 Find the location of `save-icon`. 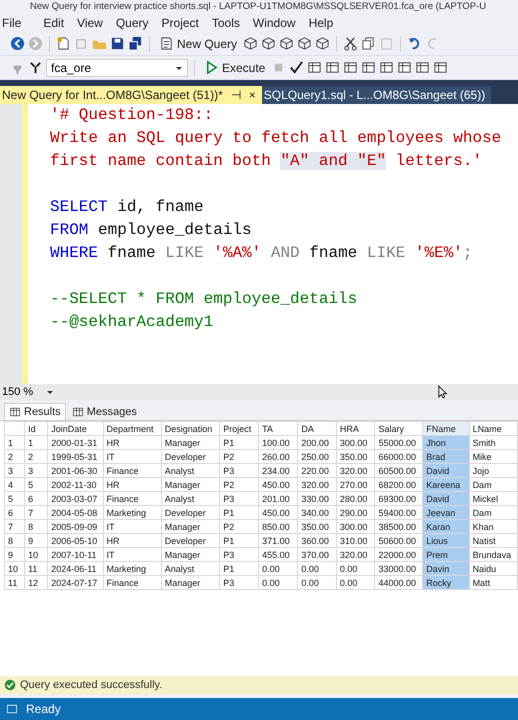

save-icon is located at coordinates (117, 43).